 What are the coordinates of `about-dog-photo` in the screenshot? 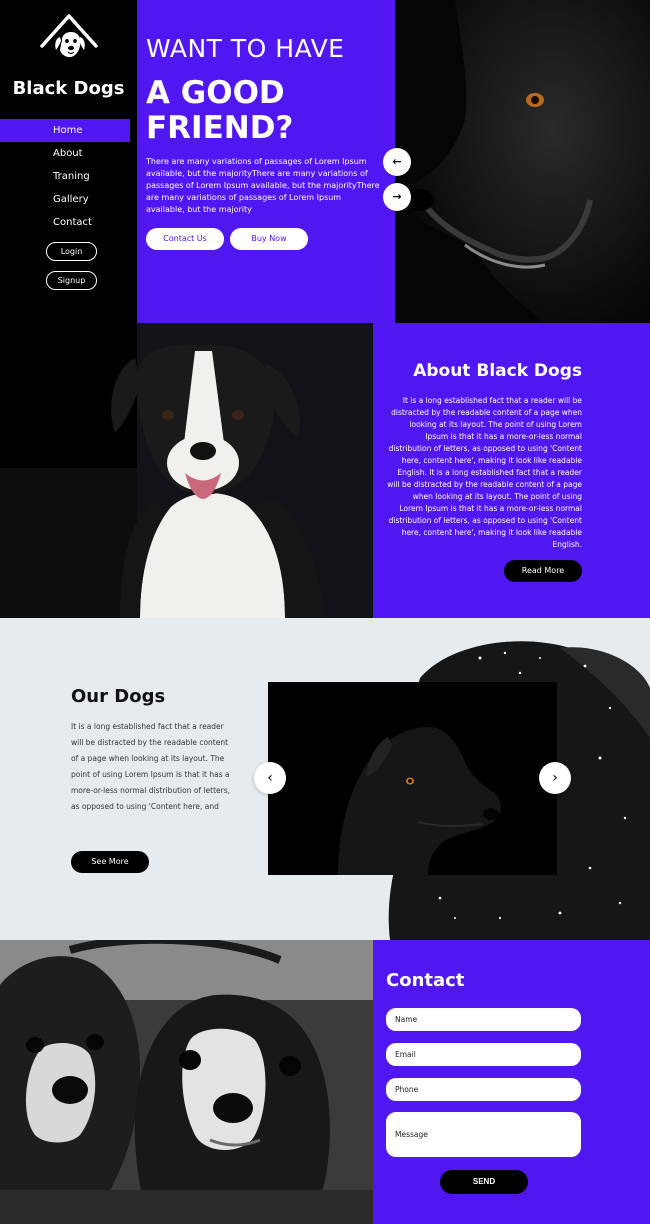 It's located at (186, 470).